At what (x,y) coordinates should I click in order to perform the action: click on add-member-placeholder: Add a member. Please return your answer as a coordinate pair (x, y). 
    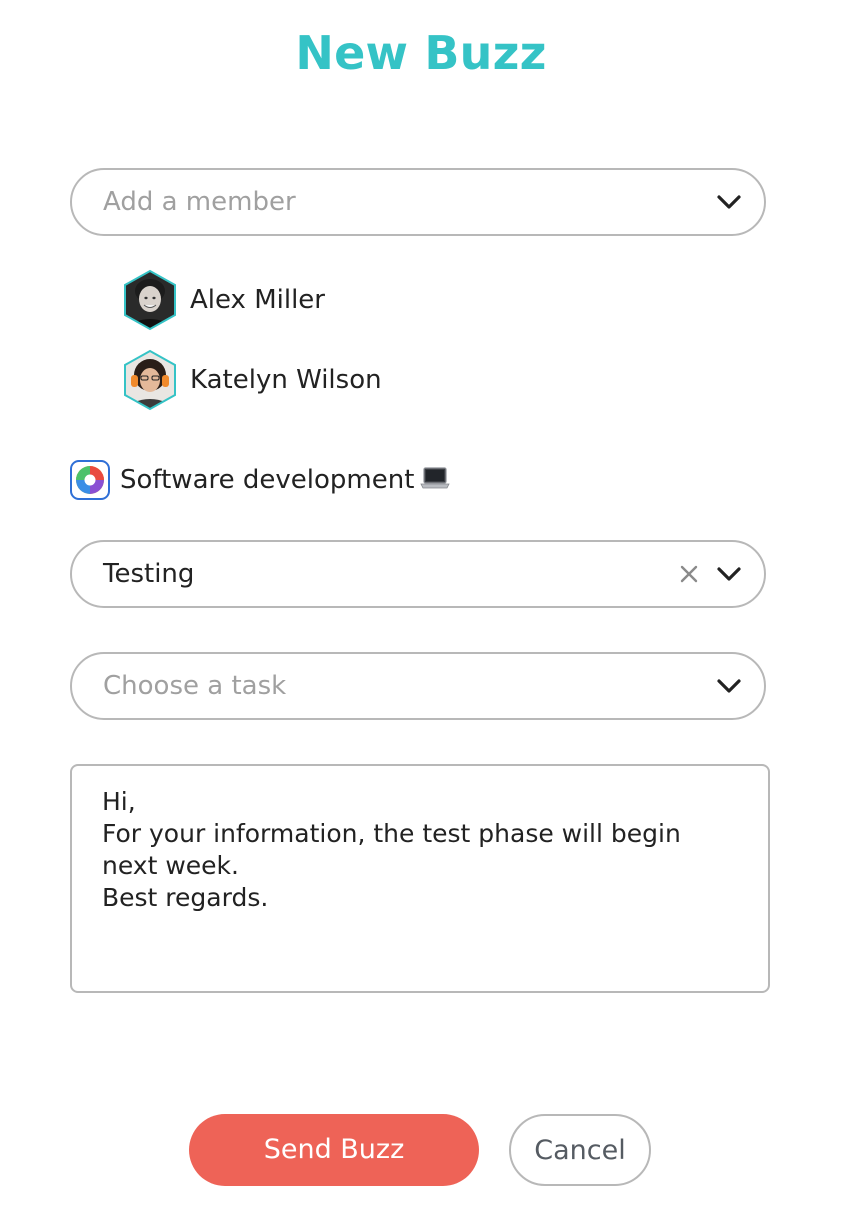
    Looking at the image, I should click on (199, 202).